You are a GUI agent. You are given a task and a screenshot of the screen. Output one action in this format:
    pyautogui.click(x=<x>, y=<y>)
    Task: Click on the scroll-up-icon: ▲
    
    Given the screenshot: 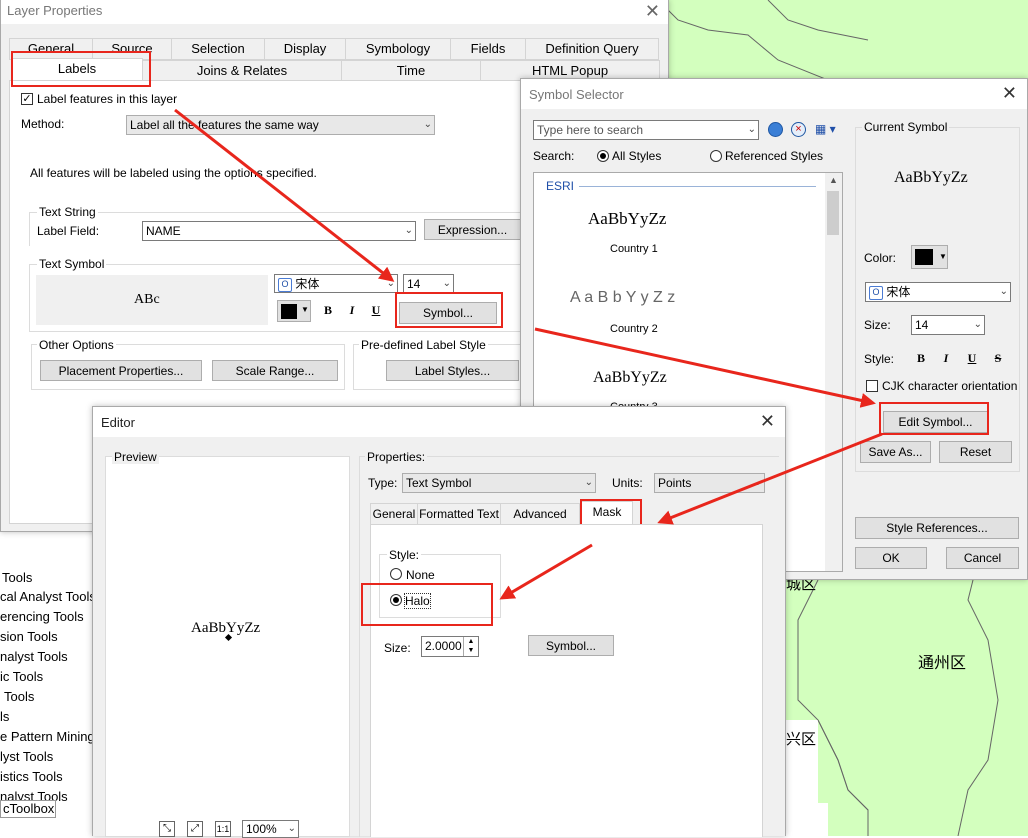 What is the action you would take?
    pyautogui.click(x=833, y=180)
    